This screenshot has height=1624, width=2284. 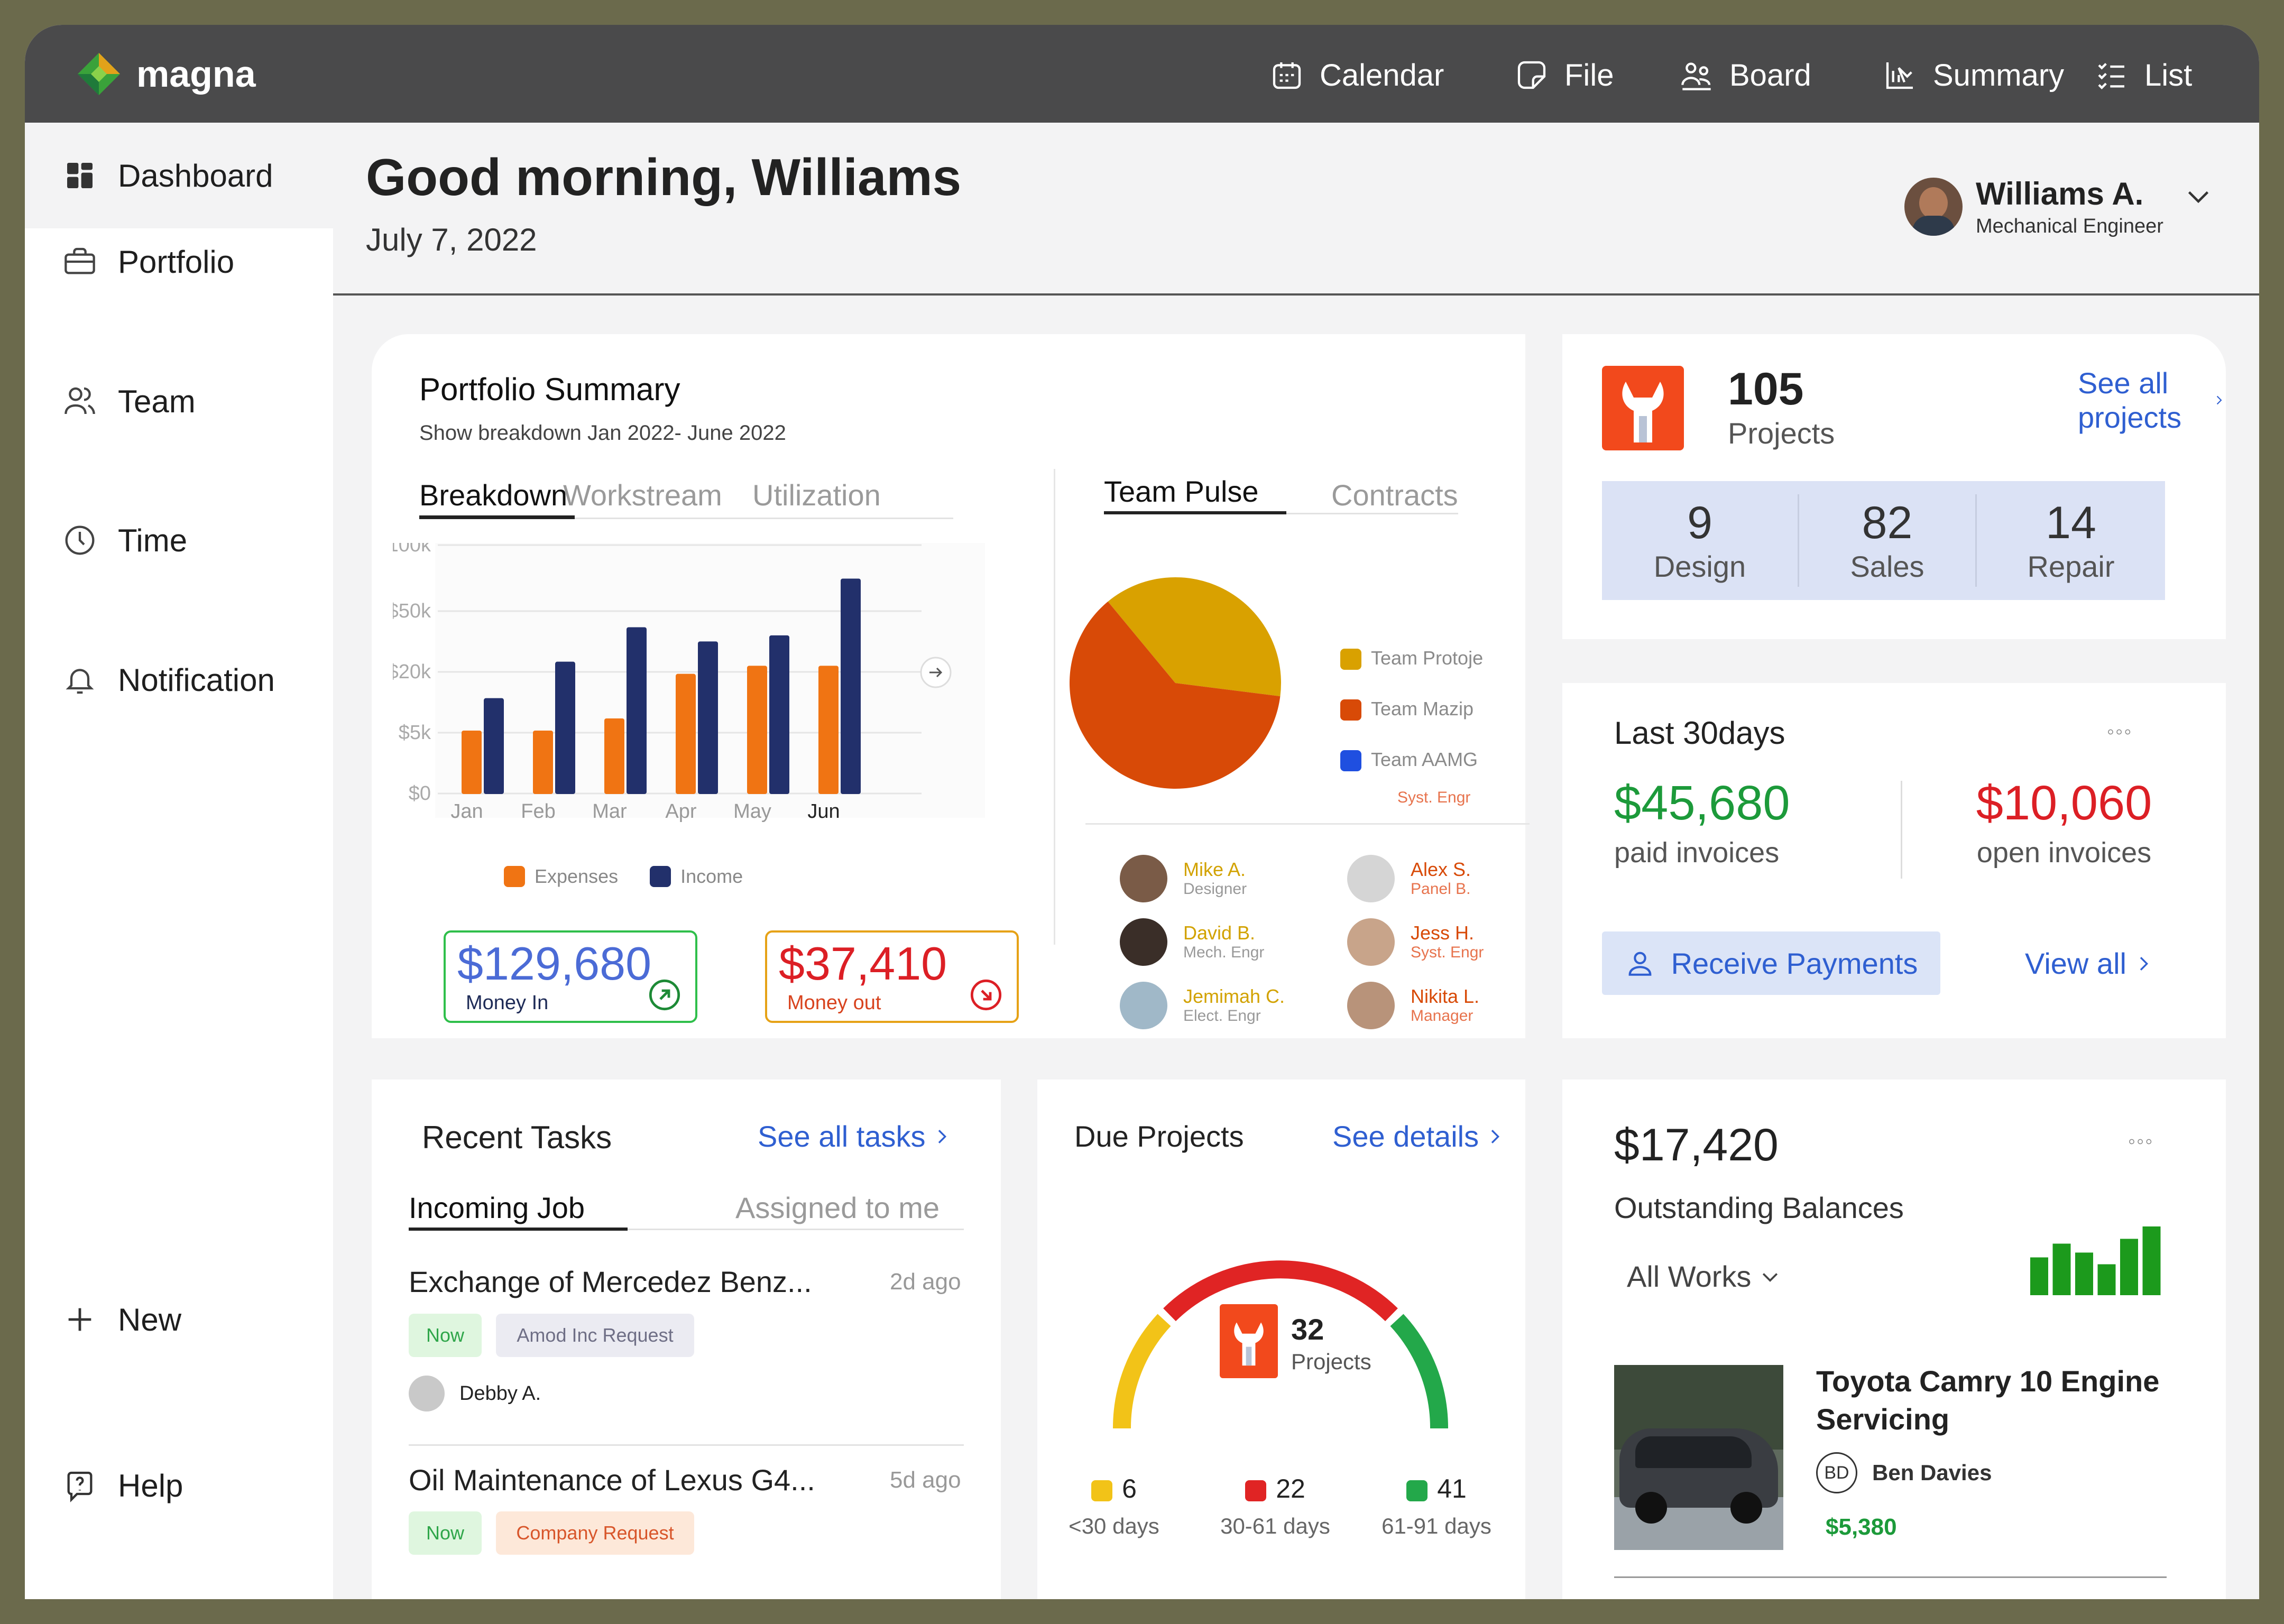 What do you see at coordinates (150, 1319) in the screenshot?
I see `new-label: New` at bounding box center [150, 1319].